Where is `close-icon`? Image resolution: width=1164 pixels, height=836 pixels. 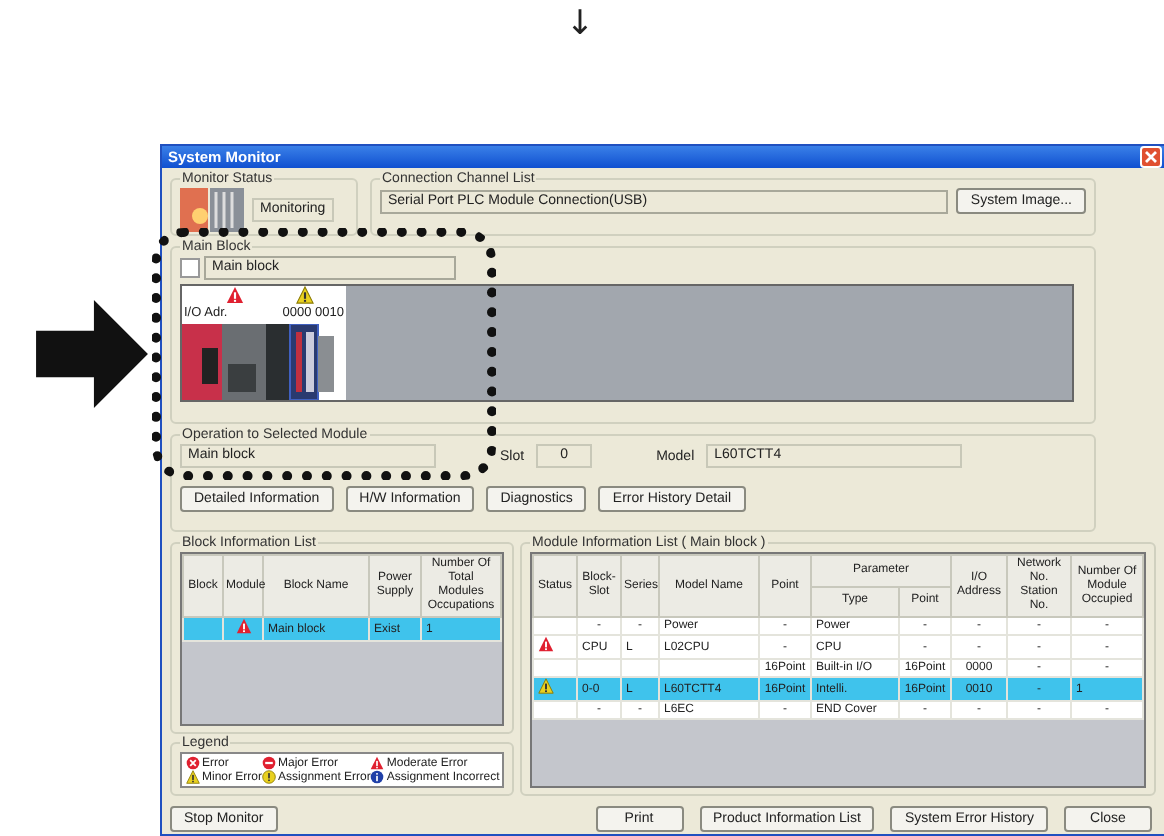
close-icon is located at coordinates (1151, 157).